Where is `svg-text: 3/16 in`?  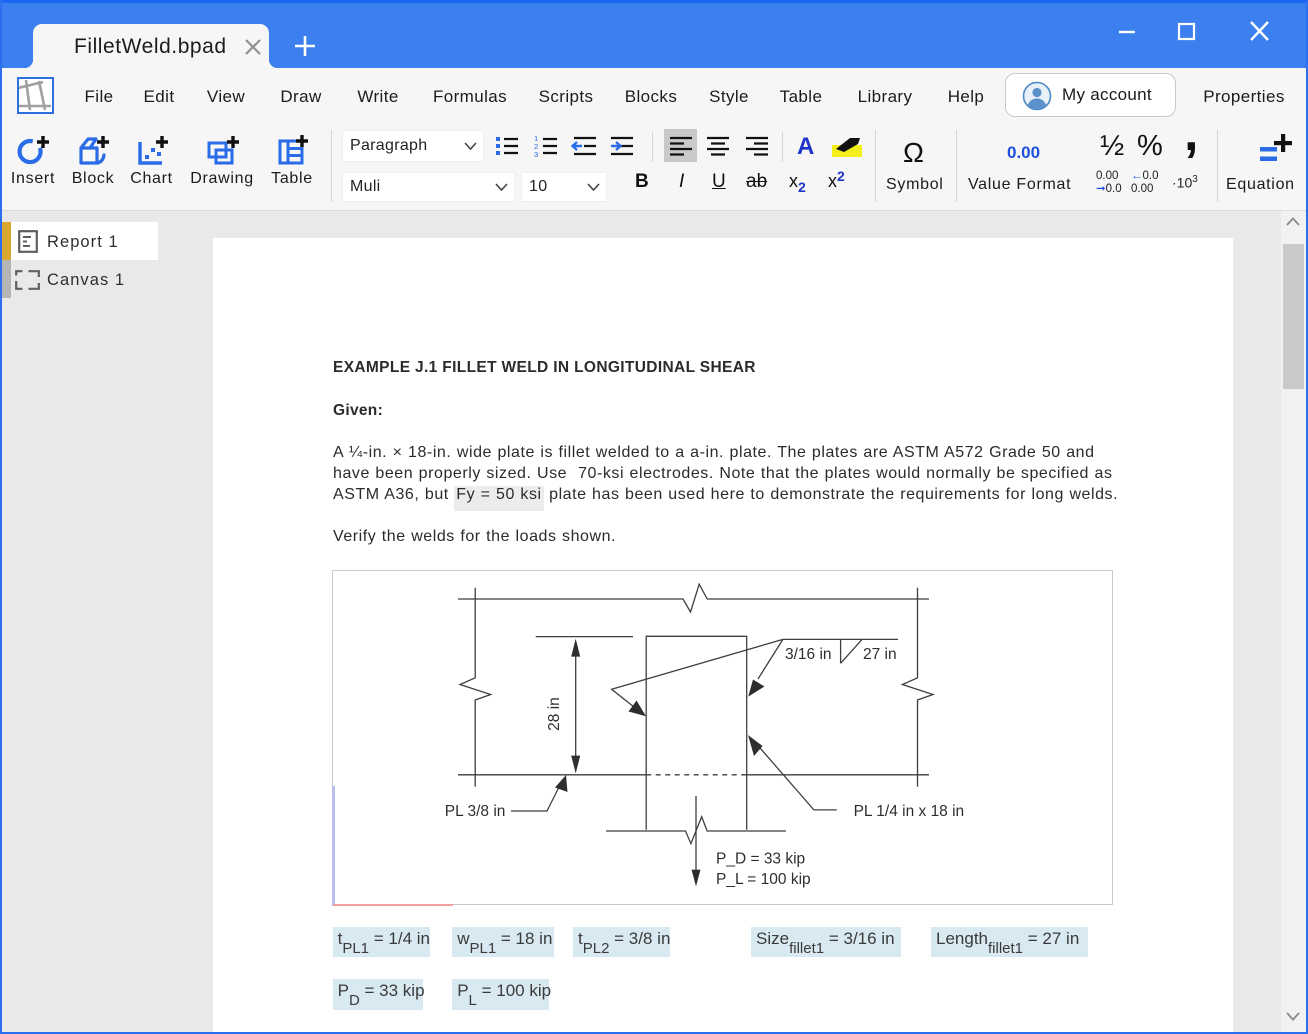
svg-text: 3/16 in is located at coordinates (808, 654).